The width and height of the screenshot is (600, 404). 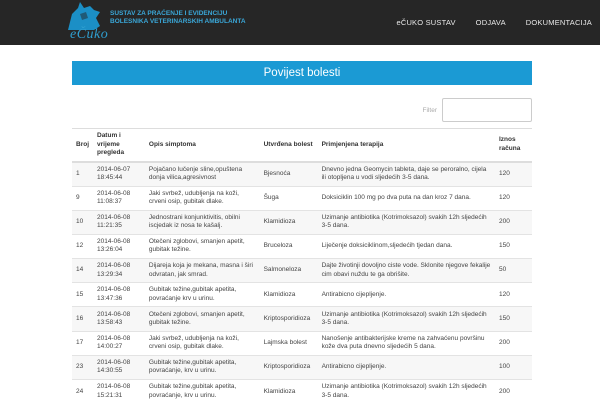 What do you see at coordinates (82, 343) in the screenshot?
I see `cell-no: 17` at bounding box center [82, 343].